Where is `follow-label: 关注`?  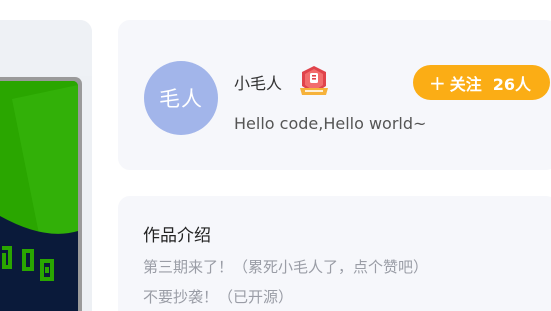
follow-label: 关注 is located at coordinates (465, 84).